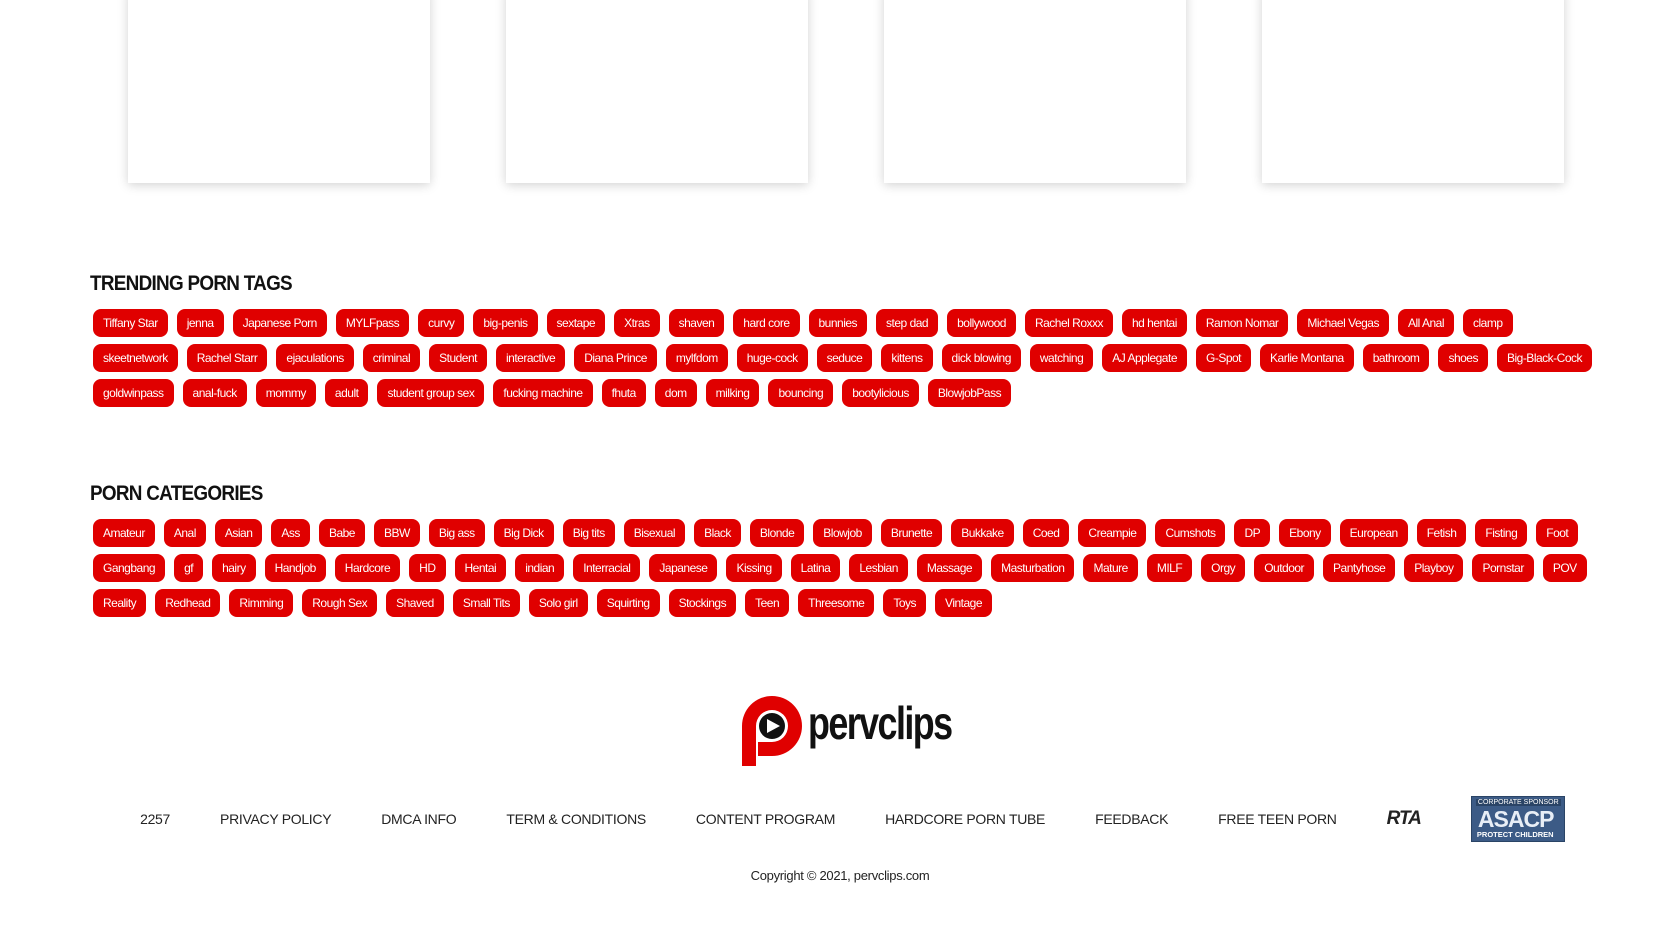 This screenshot has width=1680, height=927. Describe the element at coordinates (880, 393) in the screenshot. I see `trending-tag: bootylicious` at that location.